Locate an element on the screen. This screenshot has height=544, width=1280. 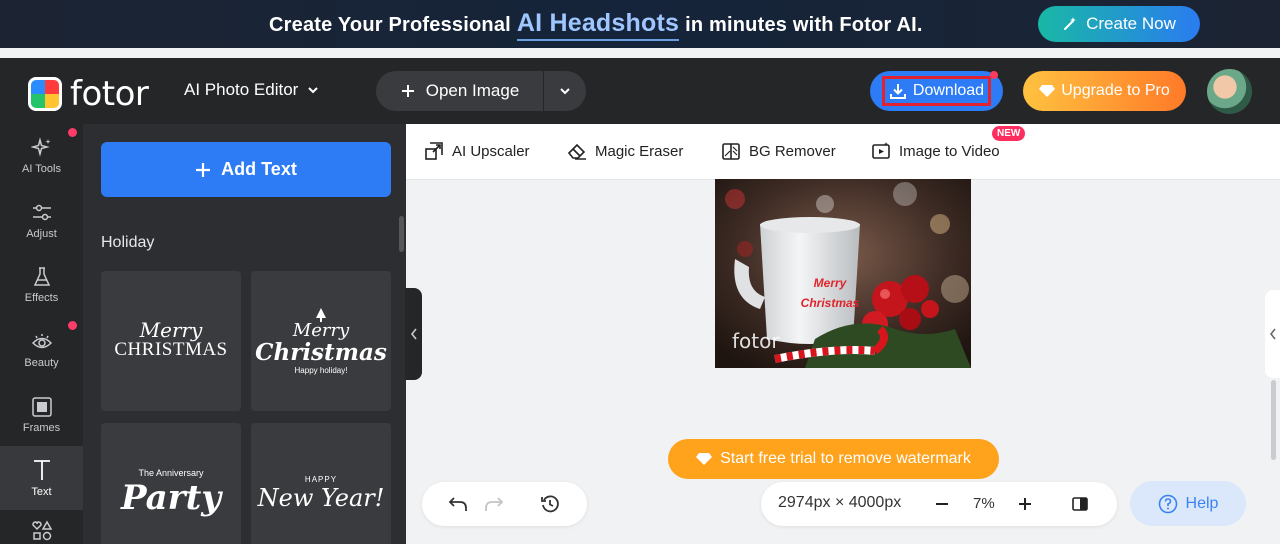
redo-button is located at coordinates (494, 504).